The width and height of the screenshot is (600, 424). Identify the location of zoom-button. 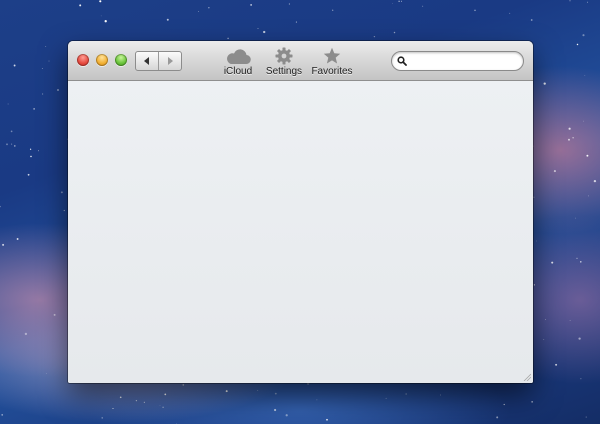
(121, 60).